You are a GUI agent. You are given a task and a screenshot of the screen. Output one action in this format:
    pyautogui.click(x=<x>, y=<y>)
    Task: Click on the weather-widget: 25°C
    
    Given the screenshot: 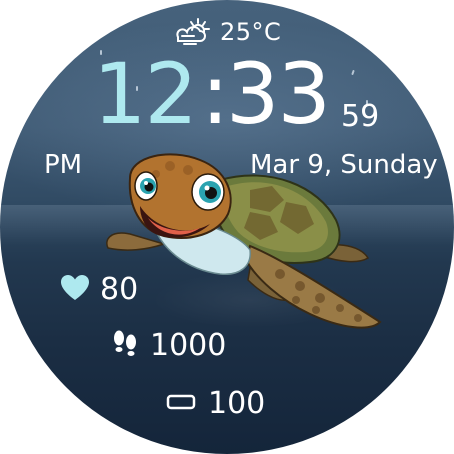 What is the action you would take?
    pyautogui.click(x=227, y=32)
    